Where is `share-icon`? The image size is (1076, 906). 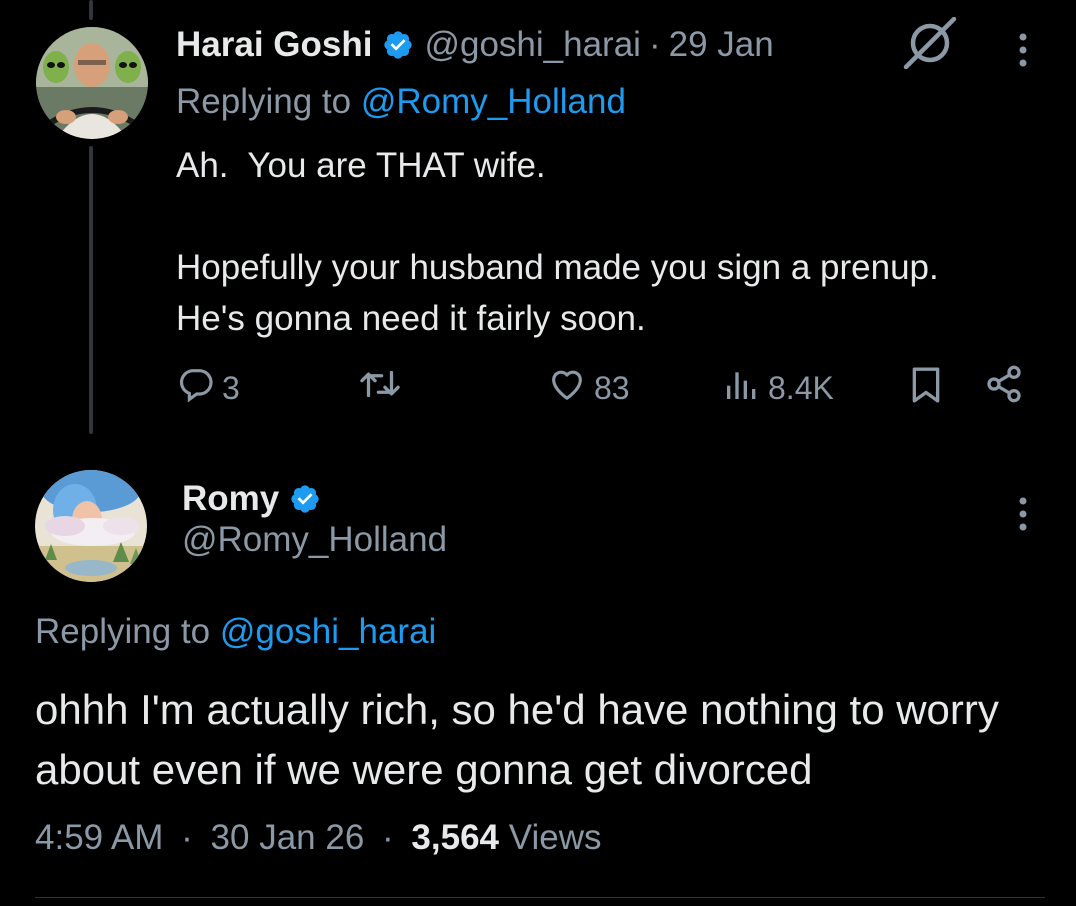
share-icon is located at coordinates (1004, 388).